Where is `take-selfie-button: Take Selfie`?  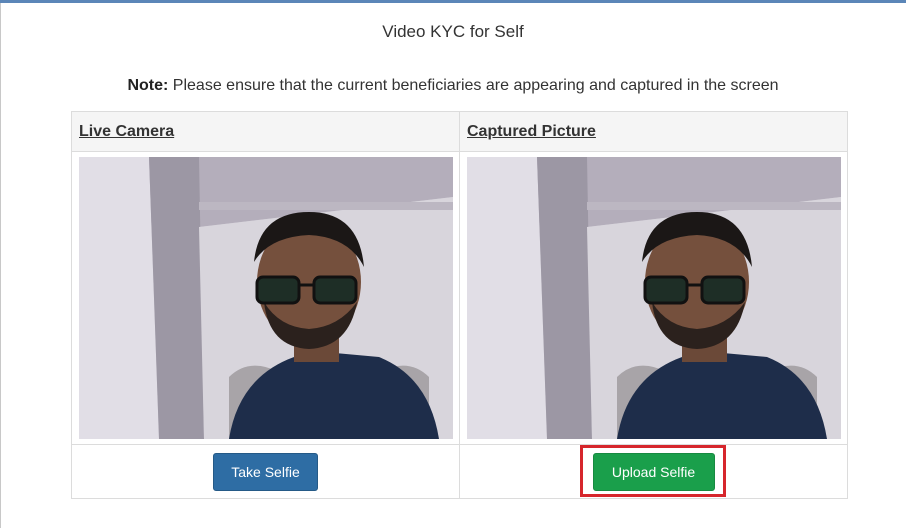 take-selfie-button: Take Selfie is located at coordinates (265, 471).